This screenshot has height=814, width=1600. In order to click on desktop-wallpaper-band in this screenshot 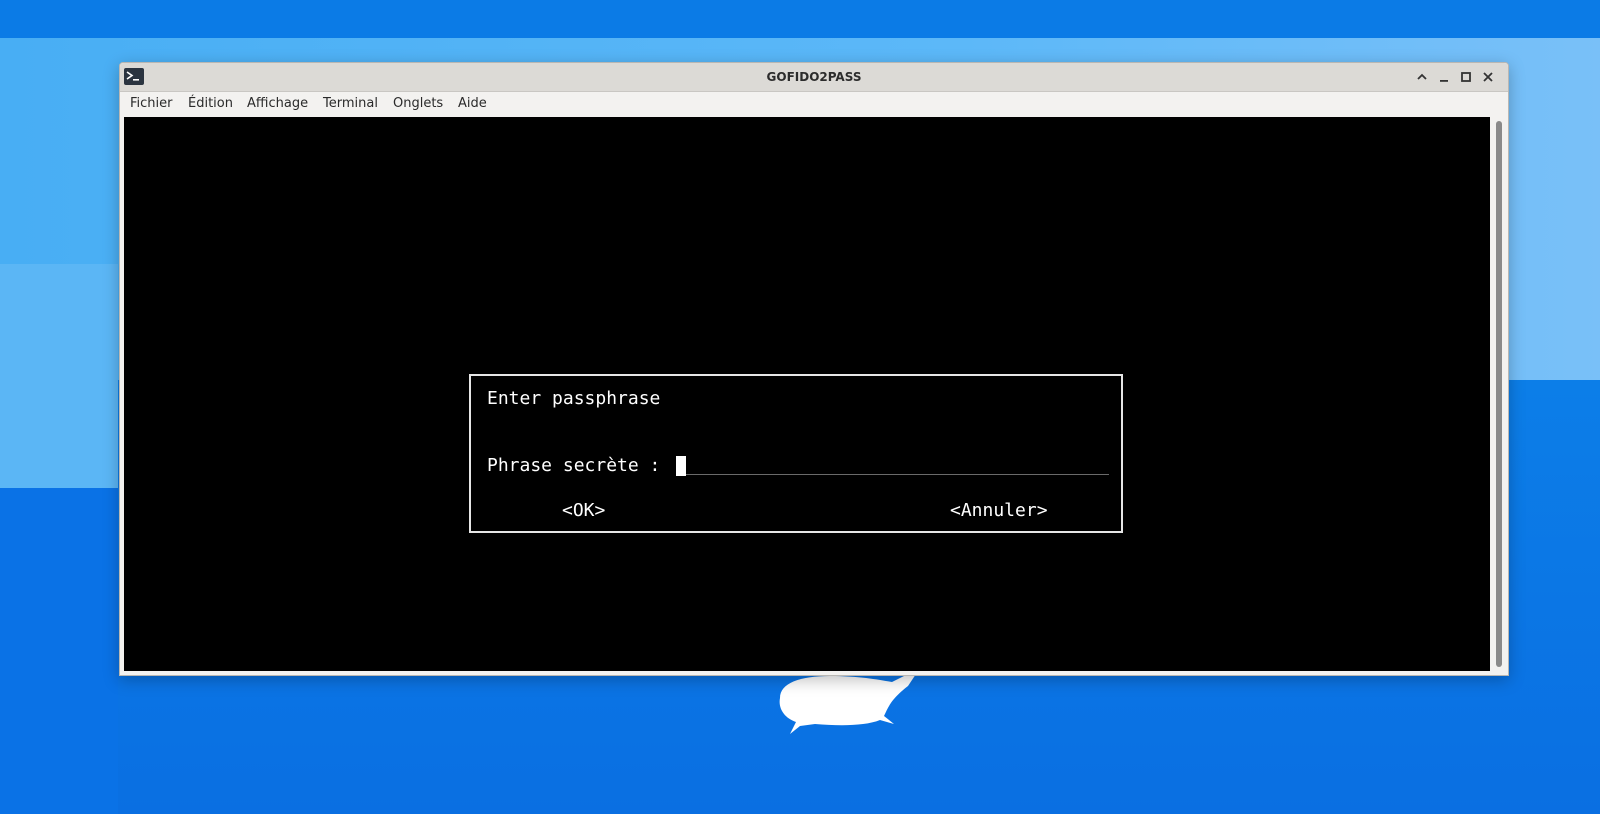, I will do `click(800, 19)`.